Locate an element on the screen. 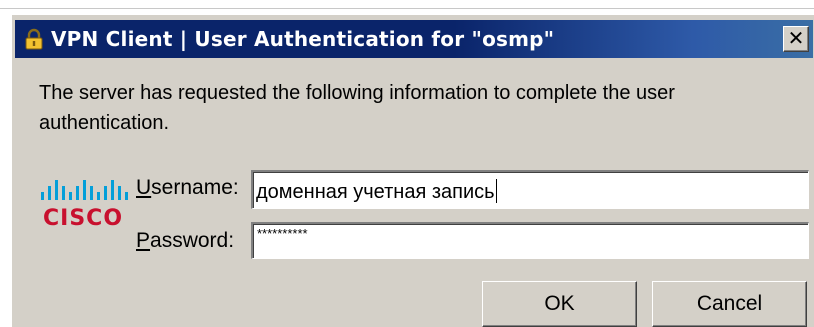 The width and height of the screenshot is (814, 327). username-label-text: sername: is located at coordinates (195, 187).